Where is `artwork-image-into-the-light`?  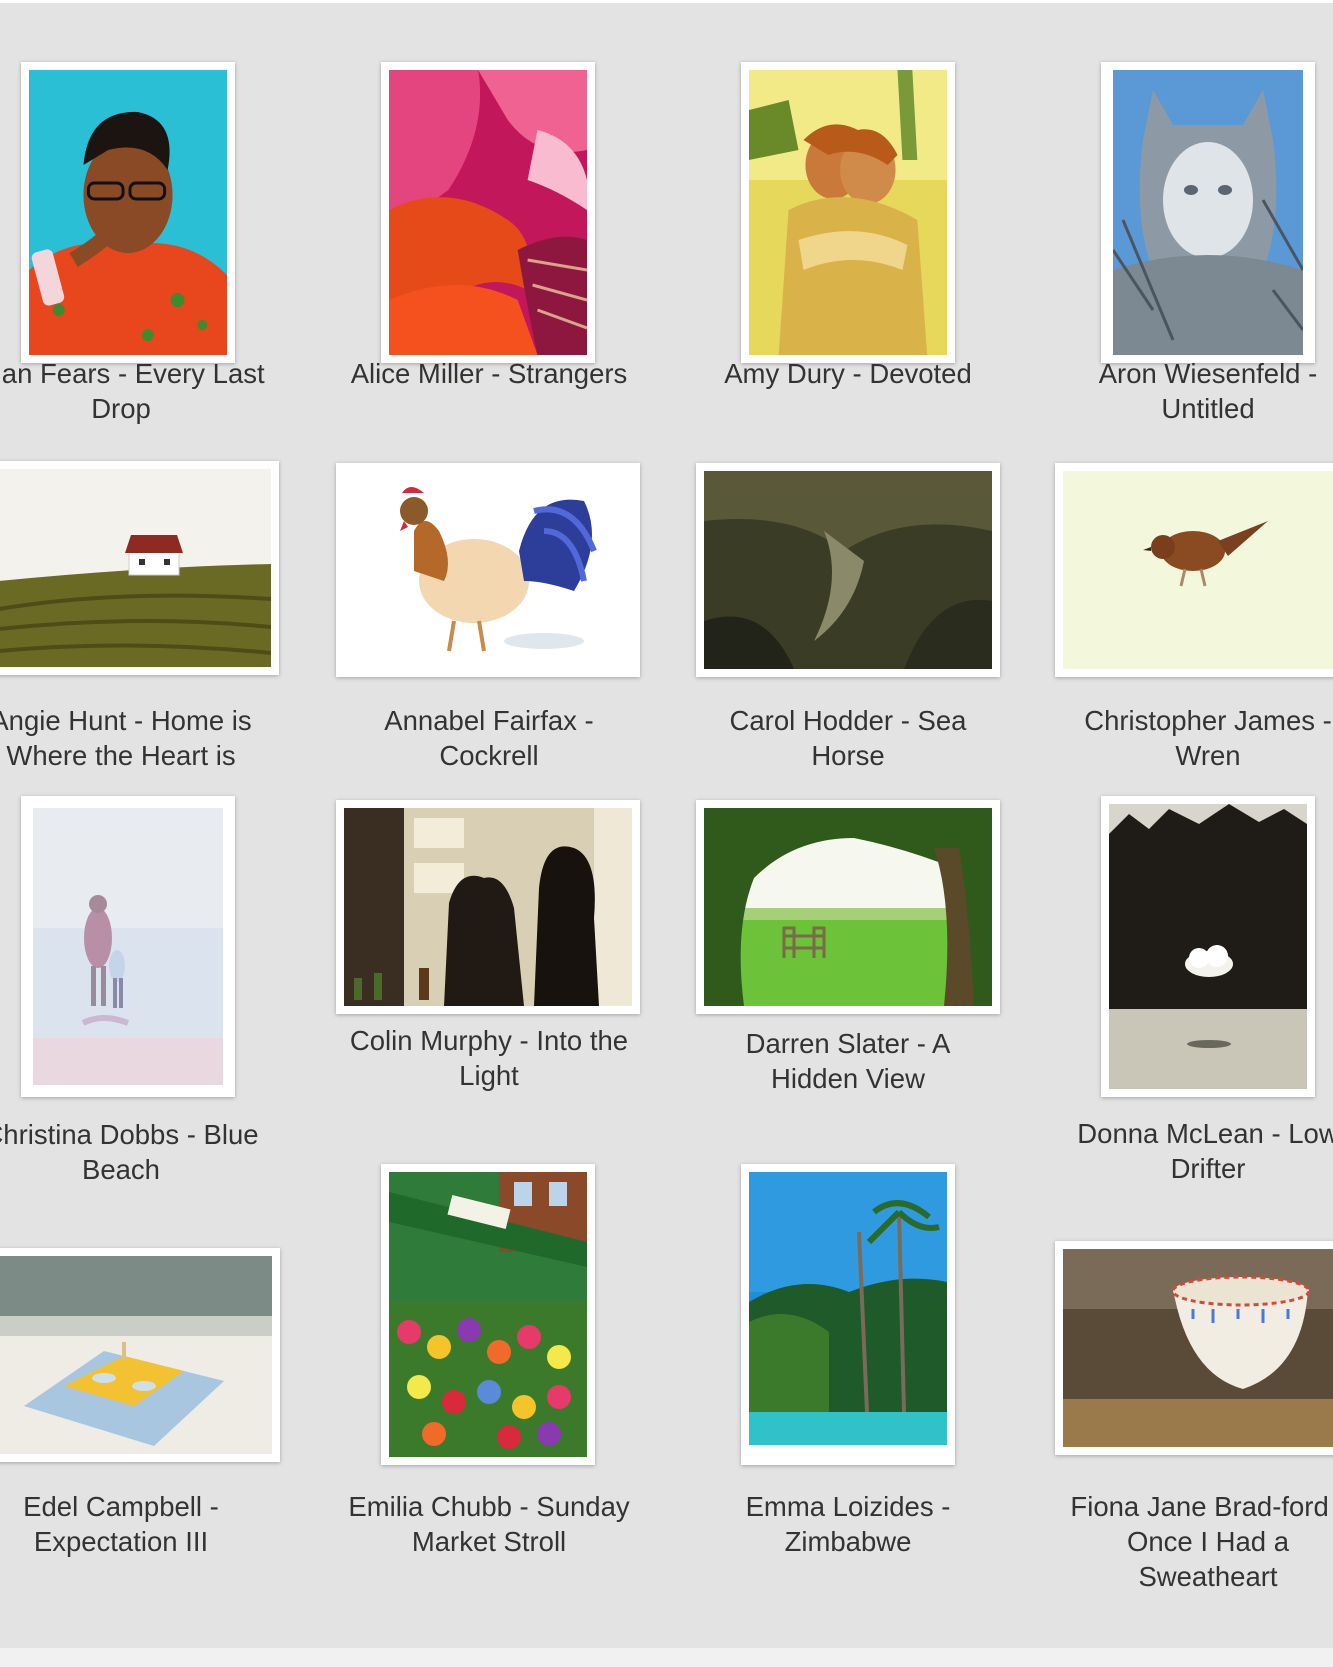 artwork-image-into-the-light is located at coordinates (488, 907).